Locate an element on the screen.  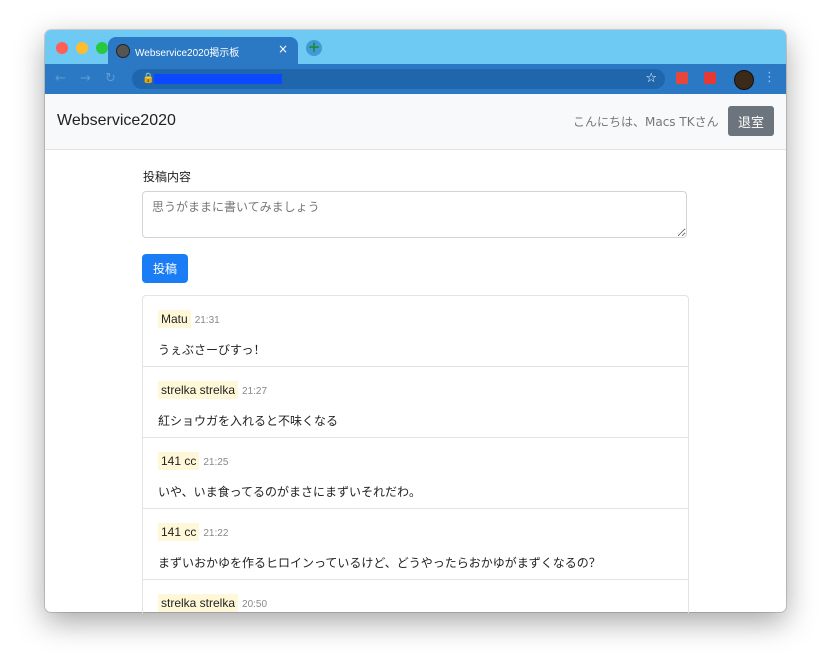
list-item: strelka strelka 20:50 is located at coordinates (415, 596).